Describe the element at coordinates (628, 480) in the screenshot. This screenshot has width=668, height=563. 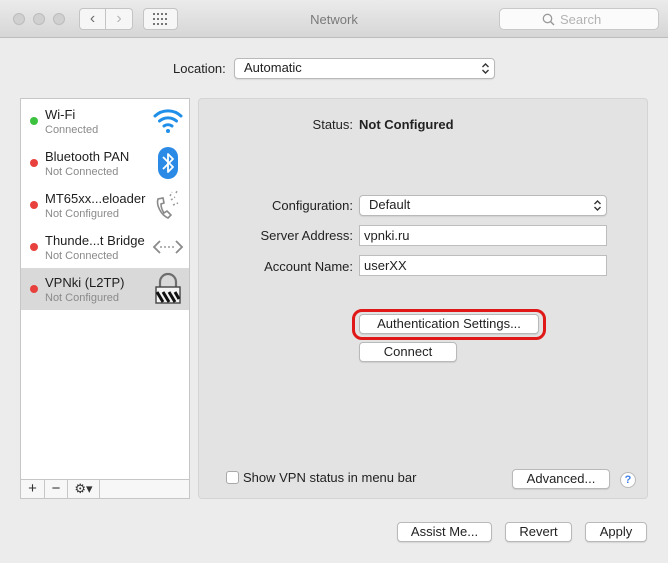
I see `help-button: ?` at that location.